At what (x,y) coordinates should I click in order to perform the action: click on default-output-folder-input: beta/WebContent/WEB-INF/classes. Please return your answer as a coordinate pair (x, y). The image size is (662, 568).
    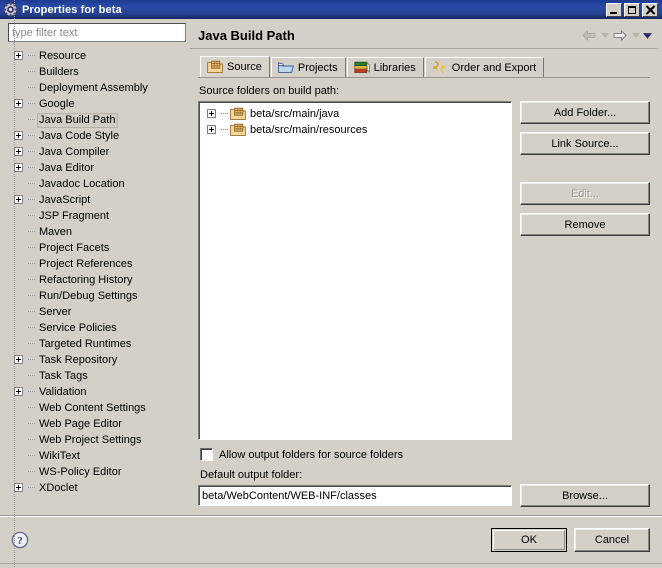
    Looking at the image, I should click on (355, 495).